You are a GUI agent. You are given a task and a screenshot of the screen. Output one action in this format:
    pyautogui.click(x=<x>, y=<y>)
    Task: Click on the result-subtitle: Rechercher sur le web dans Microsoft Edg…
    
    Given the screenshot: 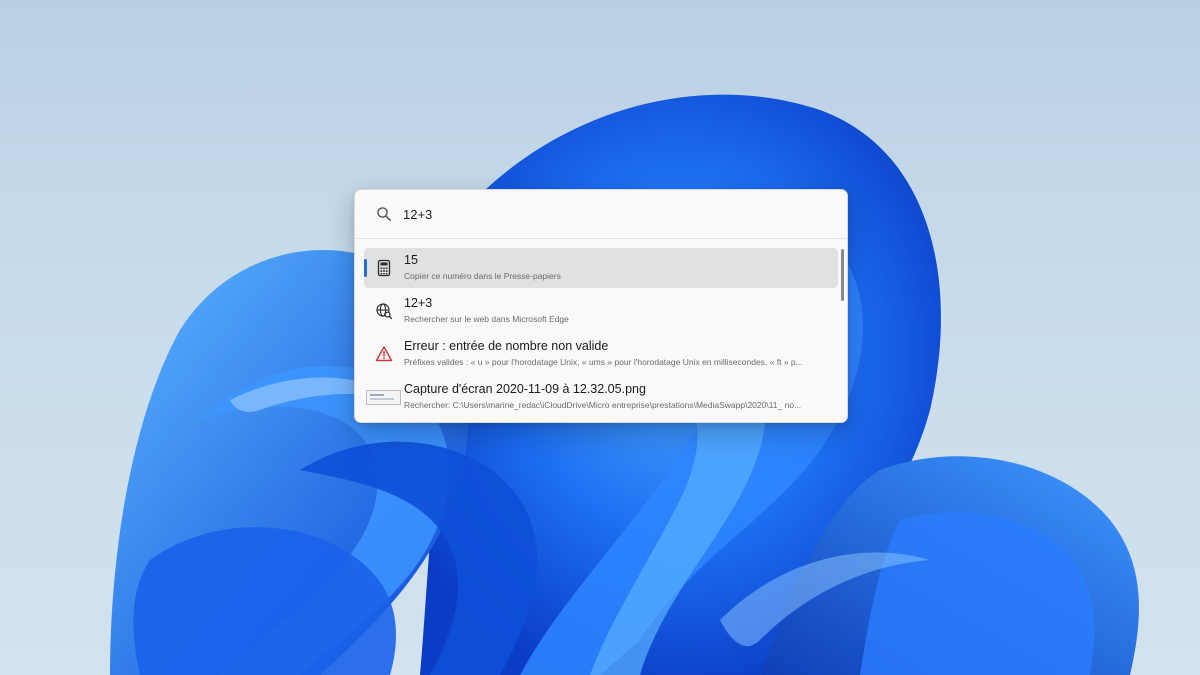 What is the action you would take?
    pyautogui.click(x=486, y=319)
    